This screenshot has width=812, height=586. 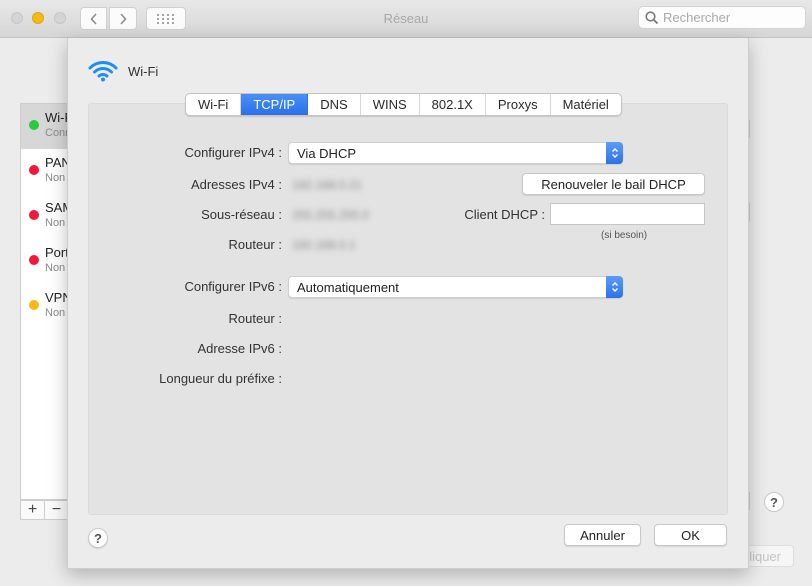 I want to click on ipv4-address-value: 192.168.0.21, so click(x=327, y=185).